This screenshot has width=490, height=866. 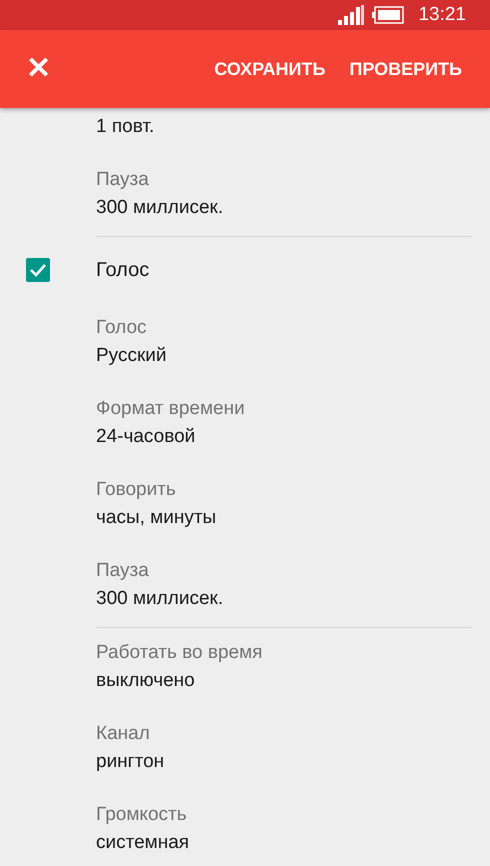 What do you see at coordinates (142, 815) in the screenshot?
I see `setting-label: Громкость` at bounding box center [142, 815].